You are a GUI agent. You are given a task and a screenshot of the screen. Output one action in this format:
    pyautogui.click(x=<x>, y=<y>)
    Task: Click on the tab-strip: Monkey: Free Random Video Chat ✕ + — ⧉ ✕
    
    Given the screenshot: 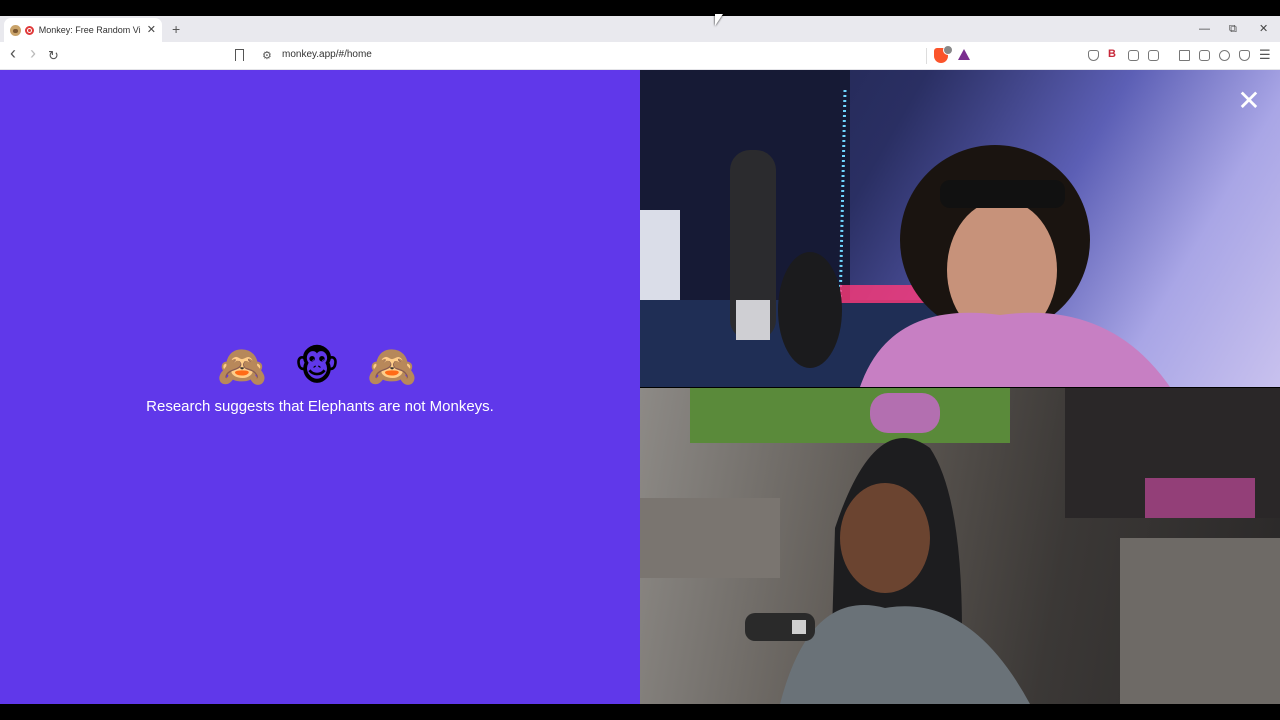 What is the action you would take?
    pyautogui.click(x=640, y=29)
    